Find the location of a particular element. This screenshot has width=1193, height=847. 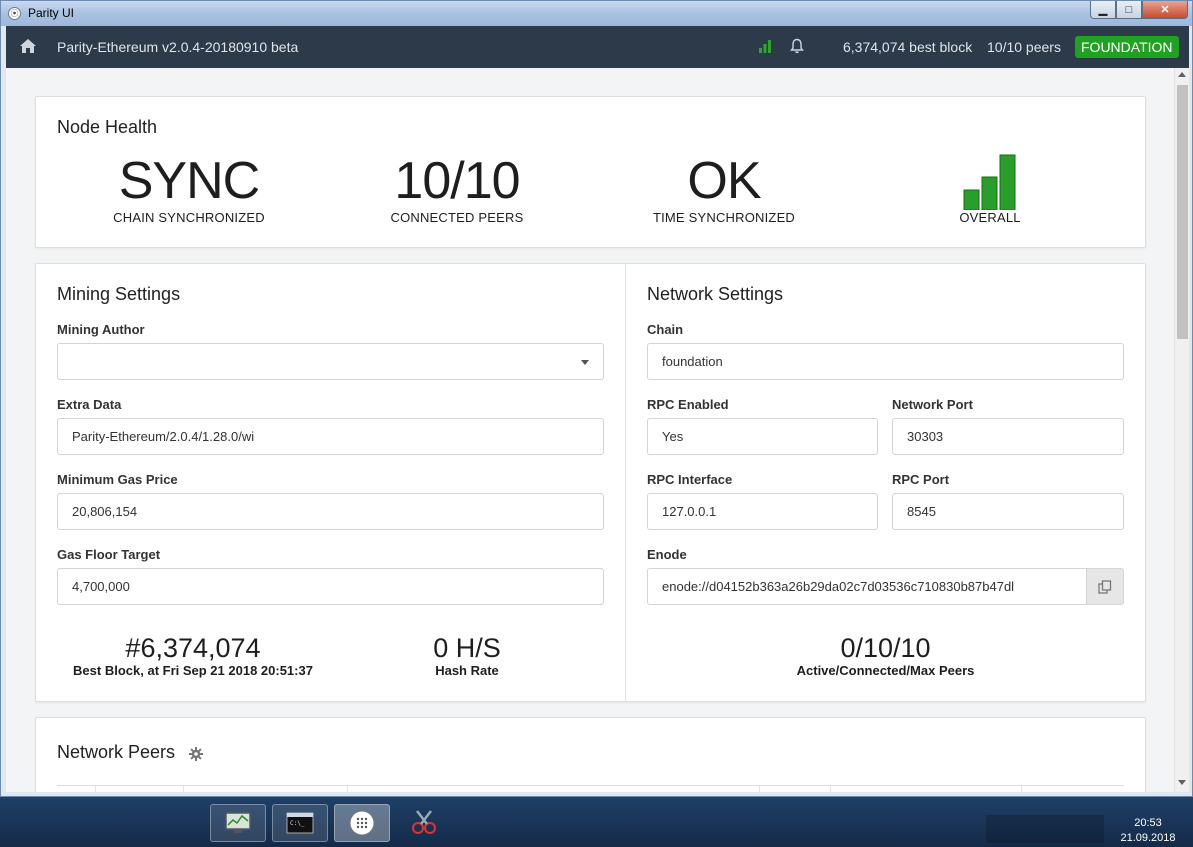

network-port-input: 30303 is located at coordinates (1008, 436).